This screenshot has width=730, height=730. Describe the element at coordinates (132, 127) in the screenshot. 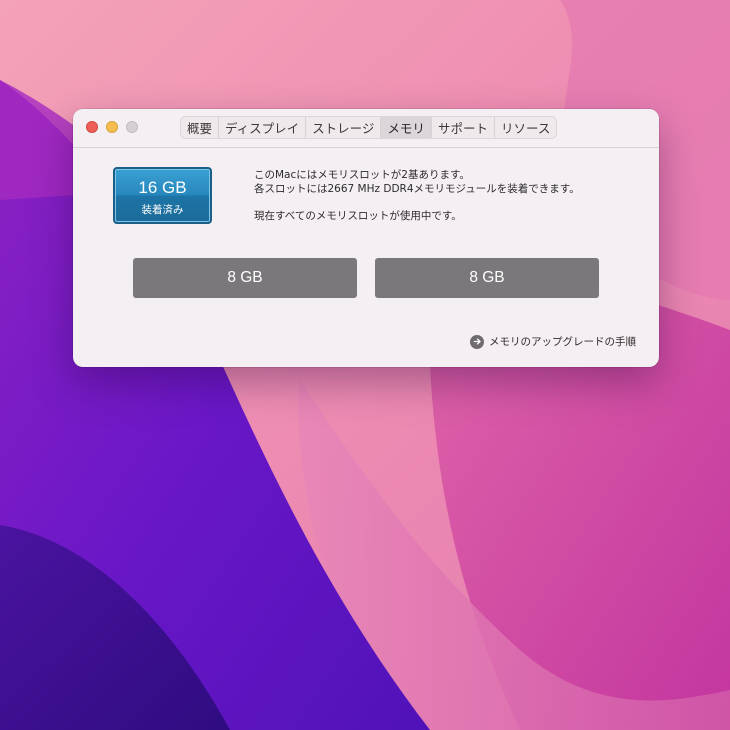

I see `zoom-window-button` at that location.